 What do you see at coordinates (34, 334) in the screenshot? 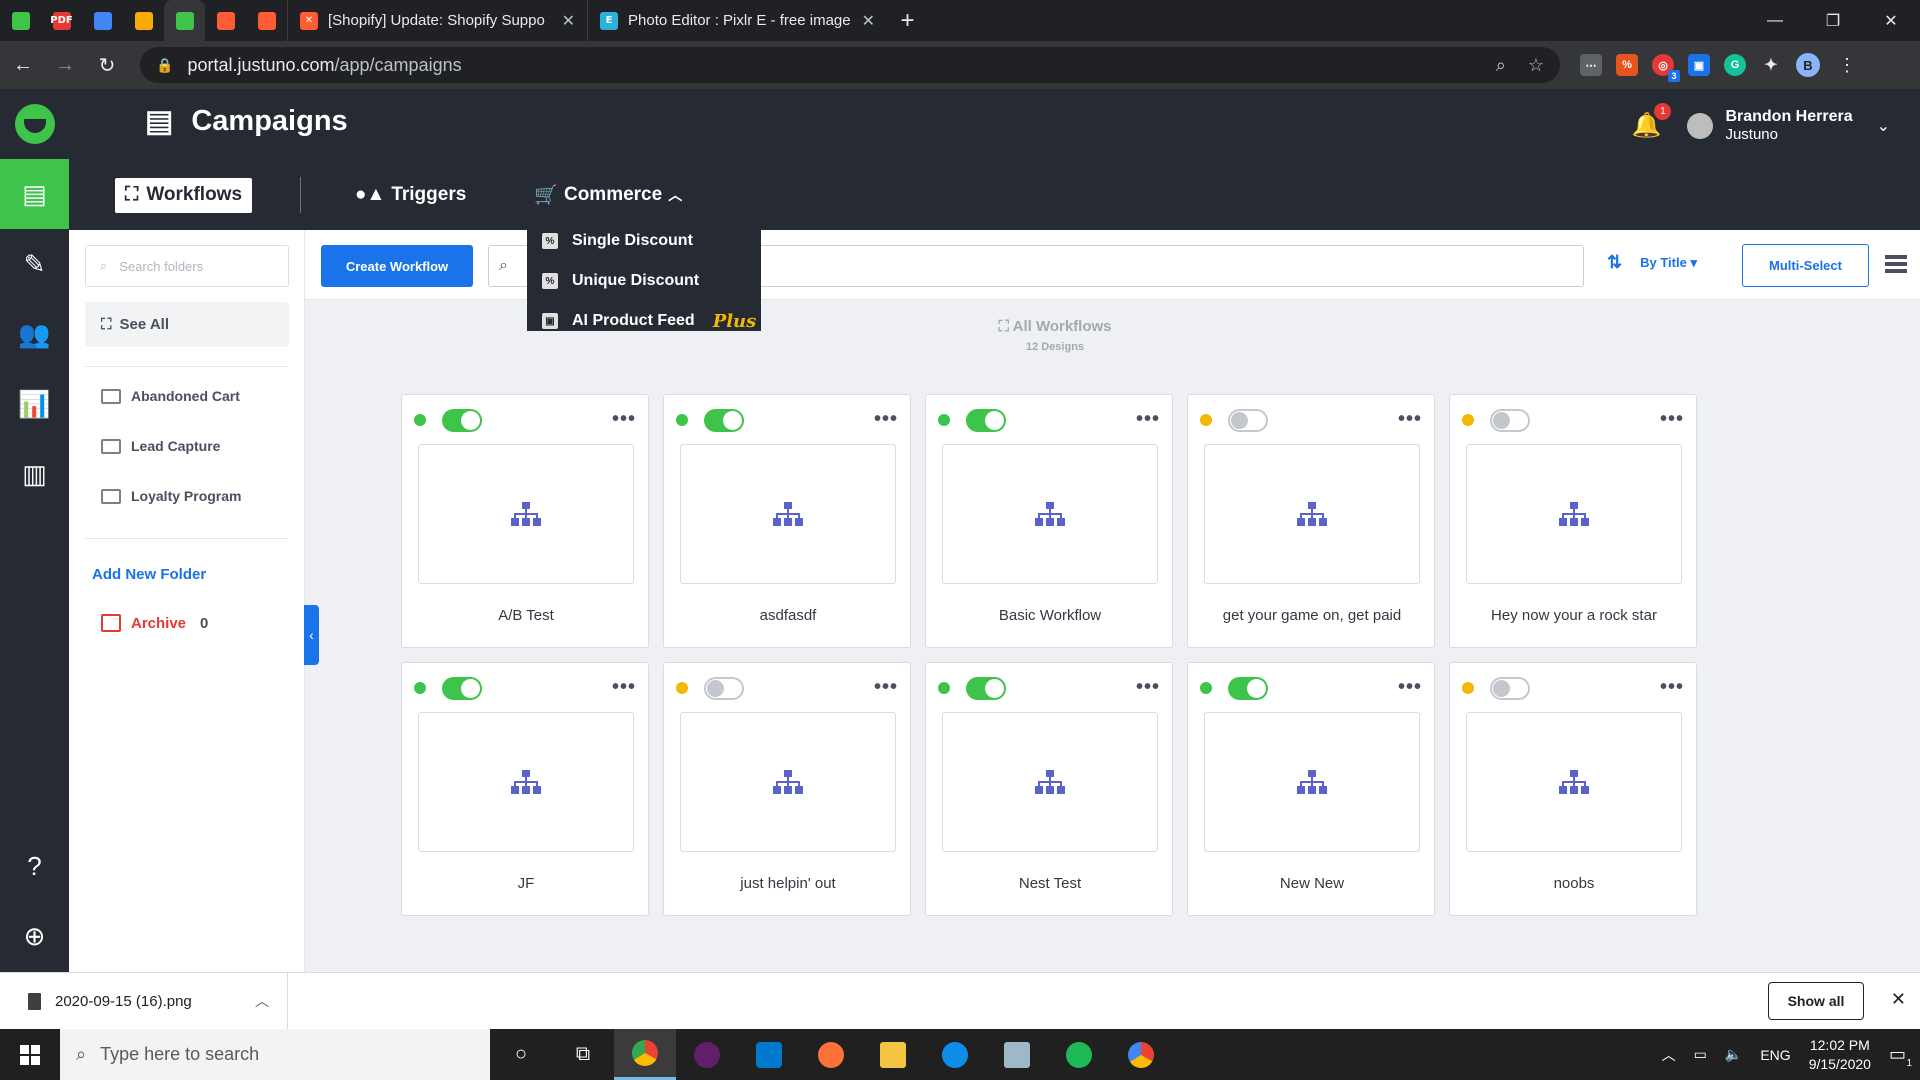
I see `audience-nav-icon: 👥` at bounding box center [34, 334].